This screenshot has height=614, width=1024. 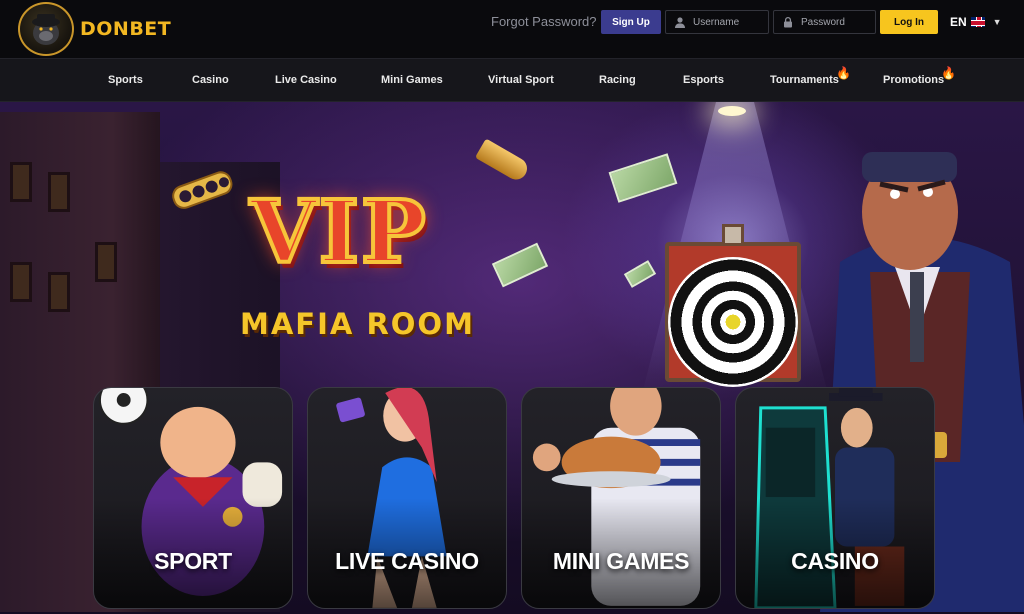 I want to click on nav-item-casino: Casino, so click(x=210, y=80).